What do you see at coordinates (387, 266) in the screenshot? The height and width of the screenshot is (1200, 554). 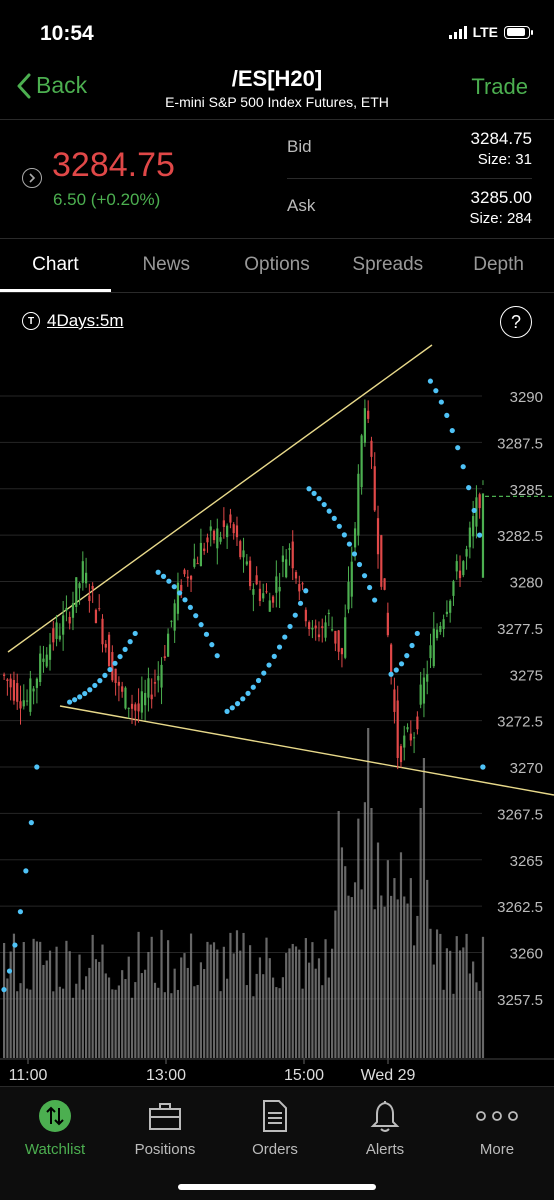 I see `tab-spreads: Spreads` at bounding box center [387, 266].